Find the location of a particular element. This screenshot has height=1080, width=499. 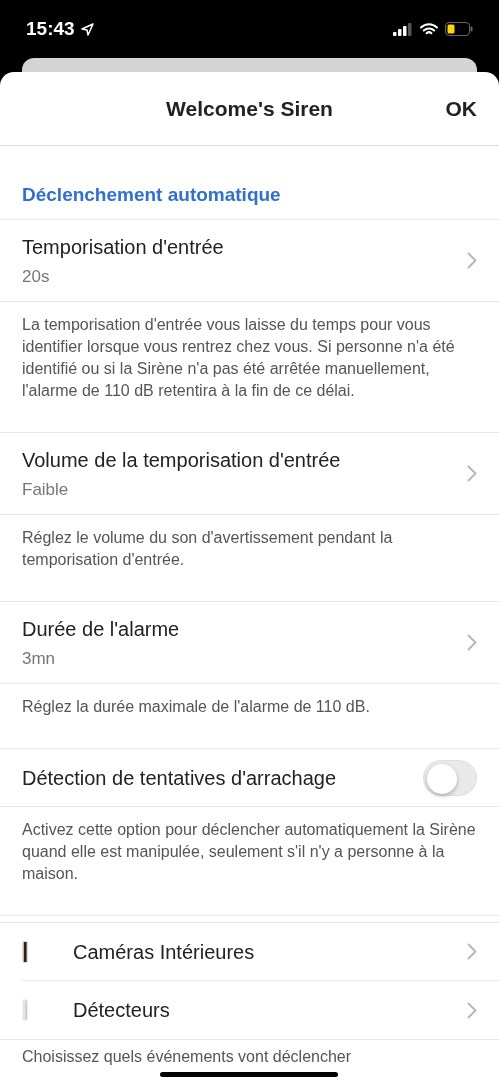

setting-row: Volume de la temporisation d'entrée Faible is located at coordinates (249, 474).